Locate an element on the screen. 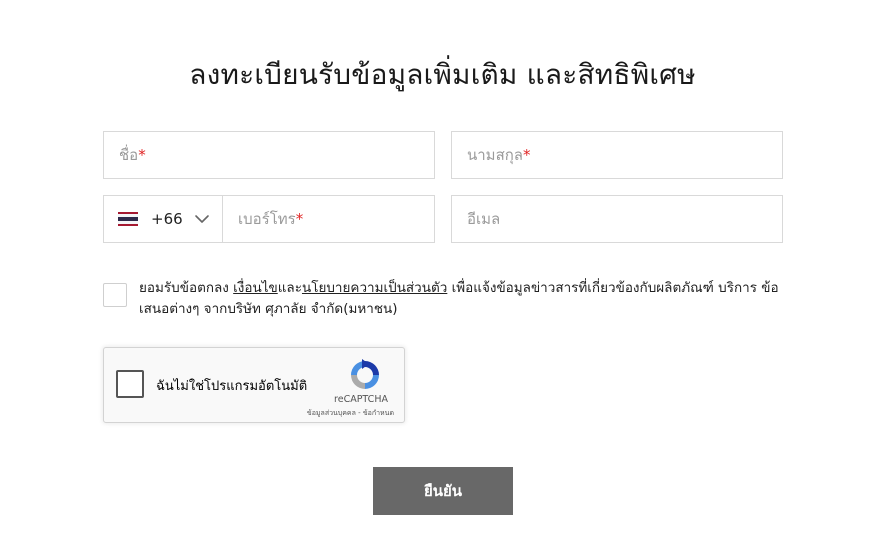 Image resolution: width=875 pixels, height=542 pixels. dial-code: +66 is located at coordinates (167, 219).